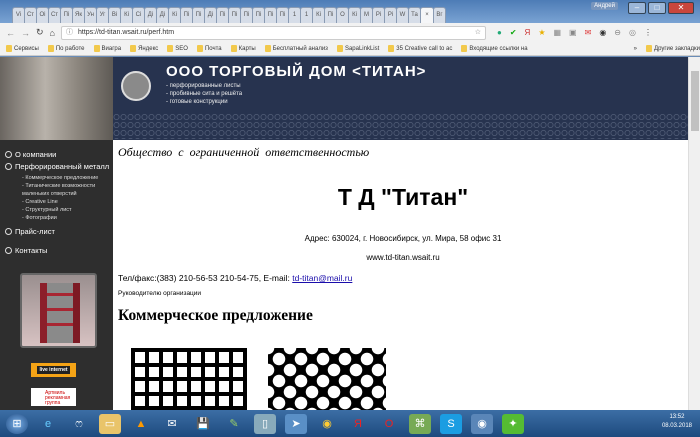 The height and width of the screenshot is (437, 700). What do you see at coordinates (439, 15) in the screenshot?
I see `browser-tab: Вг` at bounding box center [439, 15].